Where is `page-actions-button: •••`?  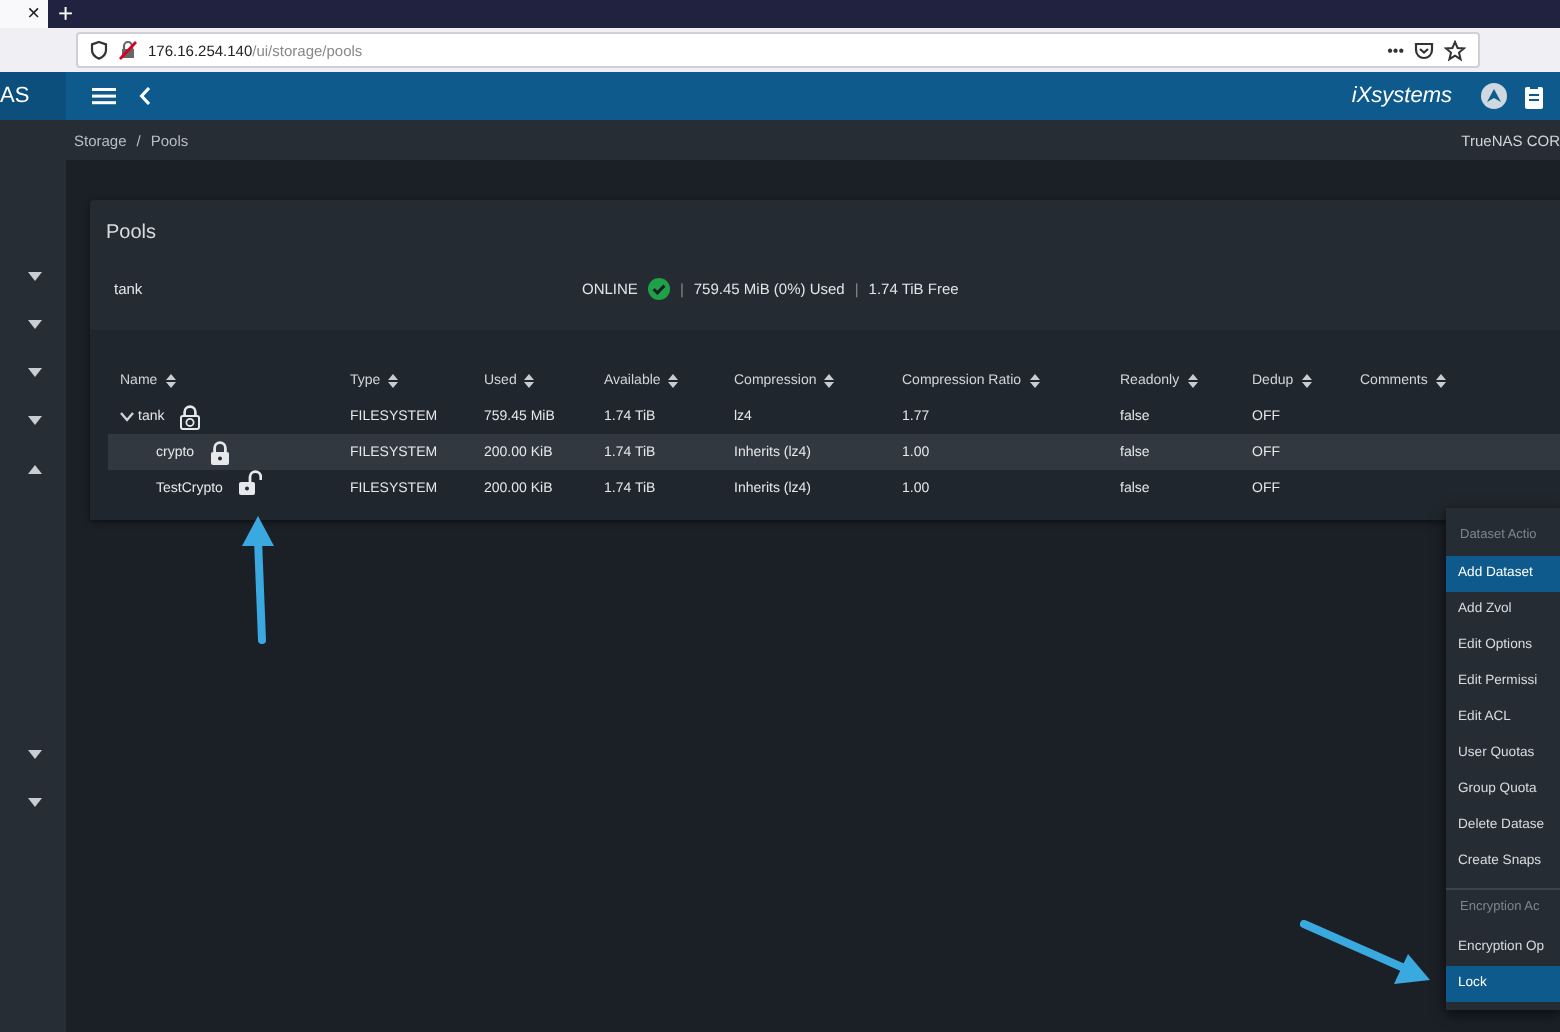
page-actions-button: ••• is located at coordinates (1395, 50).